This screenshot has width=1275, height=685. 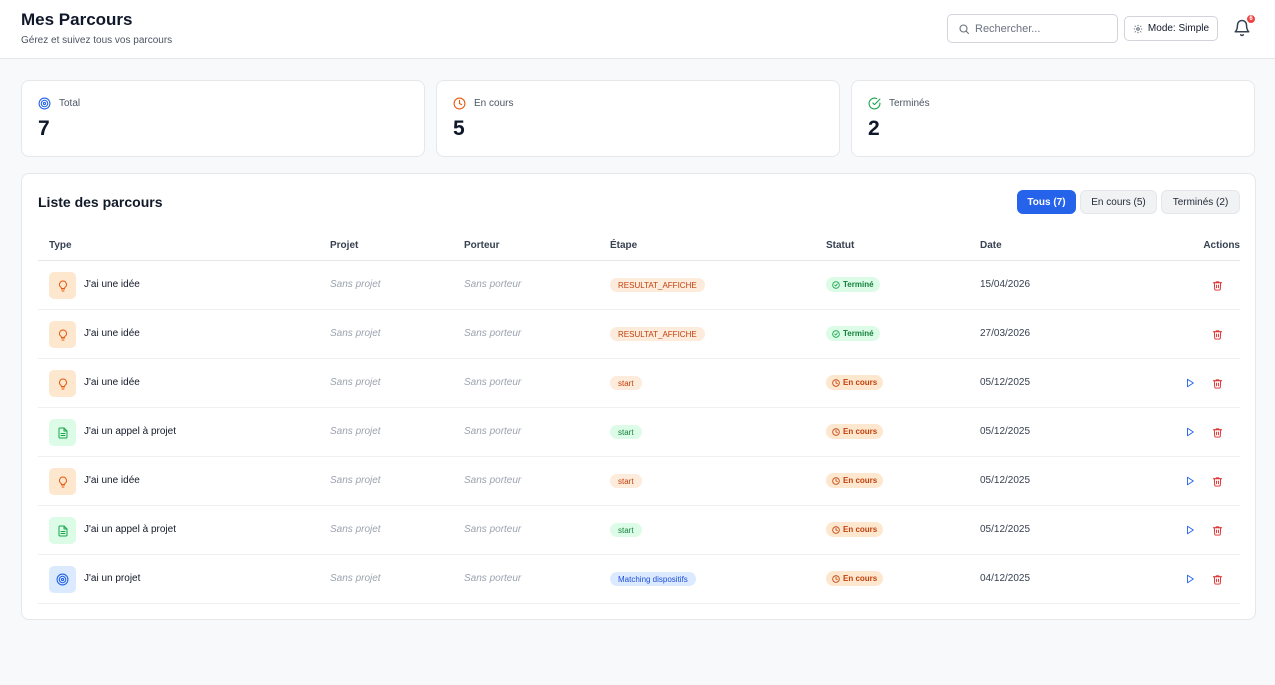 I want to click on page-subtitle: Gérez et suivez tous vos parcours, so click(x=97, y=40).